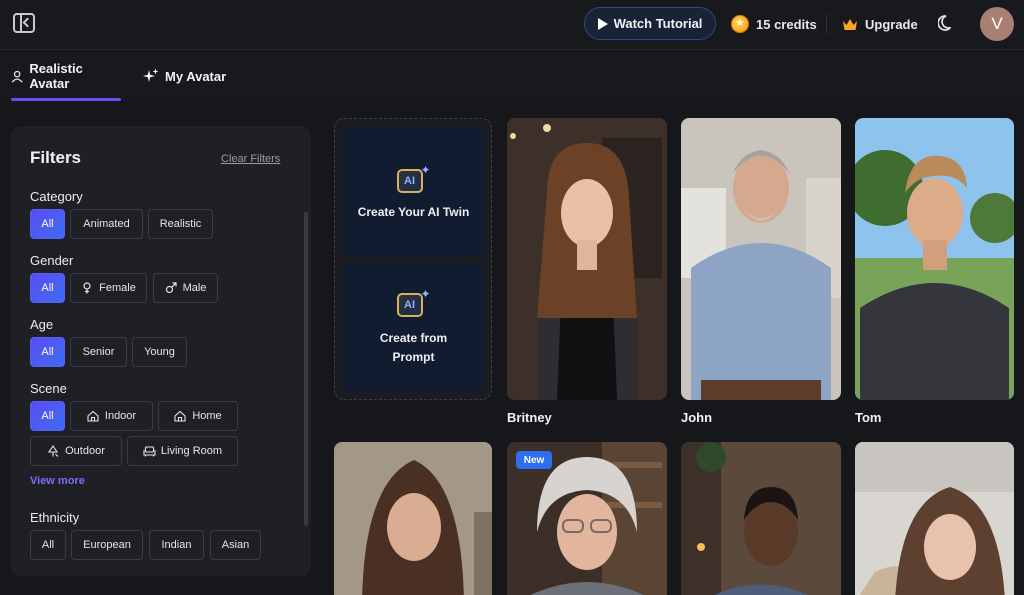  I want to click on sofa-icon, so click(149, 451).